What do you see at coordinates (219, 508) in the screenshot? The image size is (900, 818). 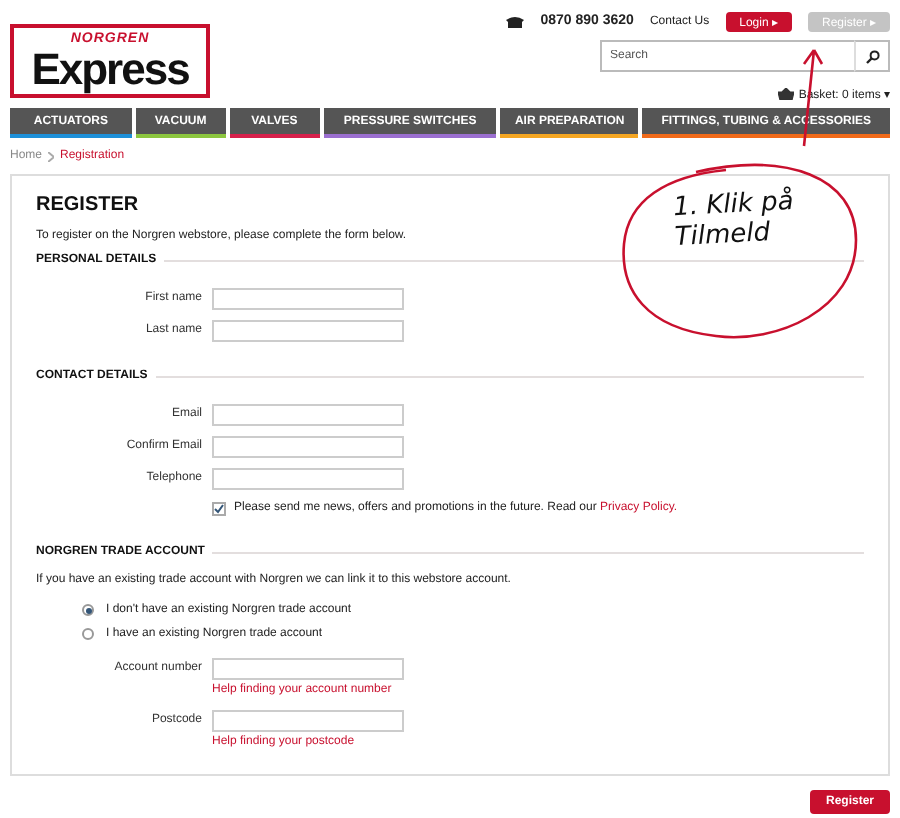 I see `checkbox` at bounding box center [219, 508].